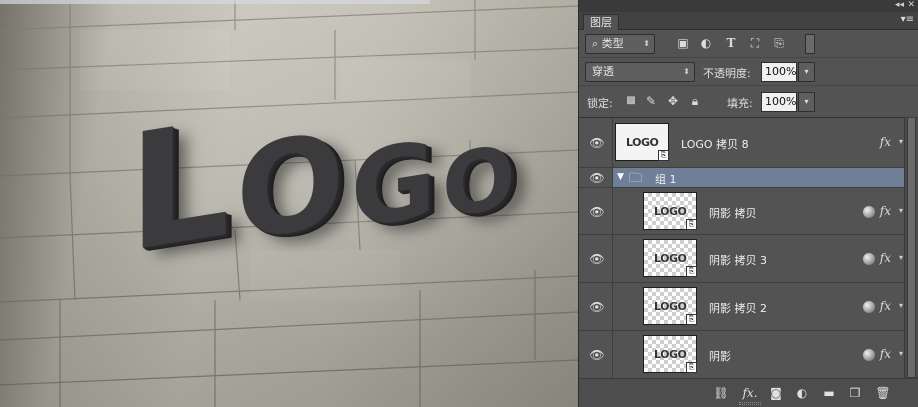  What do you see at coordinates (612, 43) in the screenshot?
I see `filter-kind-label: 类型` at bounding box center [612, 43].